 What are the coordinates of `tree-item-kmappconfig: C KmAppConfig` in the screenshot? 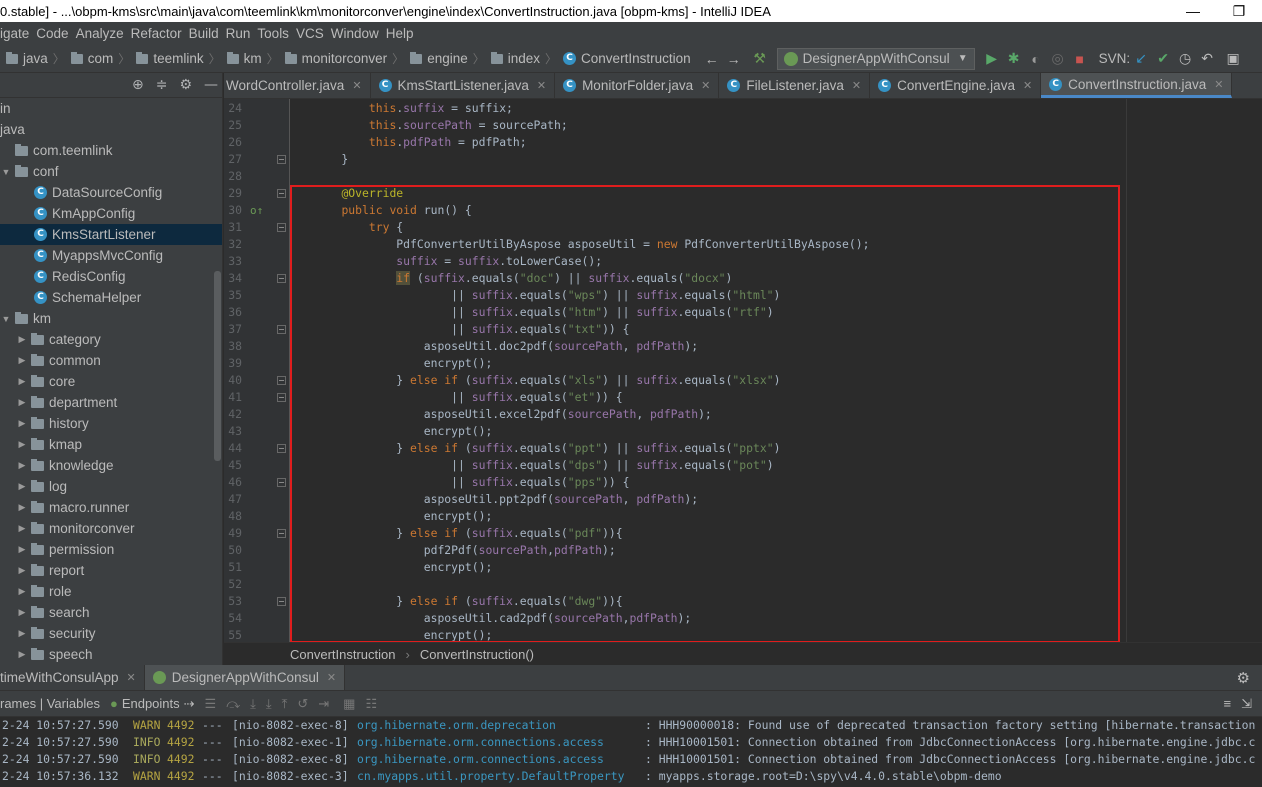 It's located at (111, 213).